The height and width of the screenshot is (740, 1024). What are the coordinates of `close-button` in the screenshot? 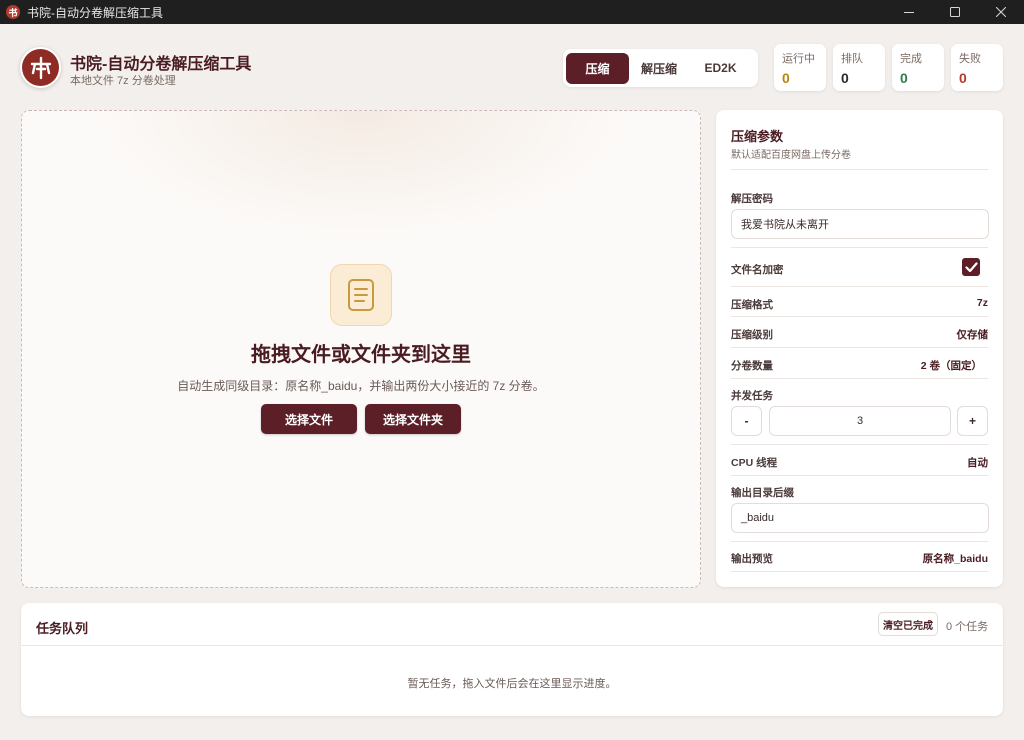 It's located at (1001, 12).